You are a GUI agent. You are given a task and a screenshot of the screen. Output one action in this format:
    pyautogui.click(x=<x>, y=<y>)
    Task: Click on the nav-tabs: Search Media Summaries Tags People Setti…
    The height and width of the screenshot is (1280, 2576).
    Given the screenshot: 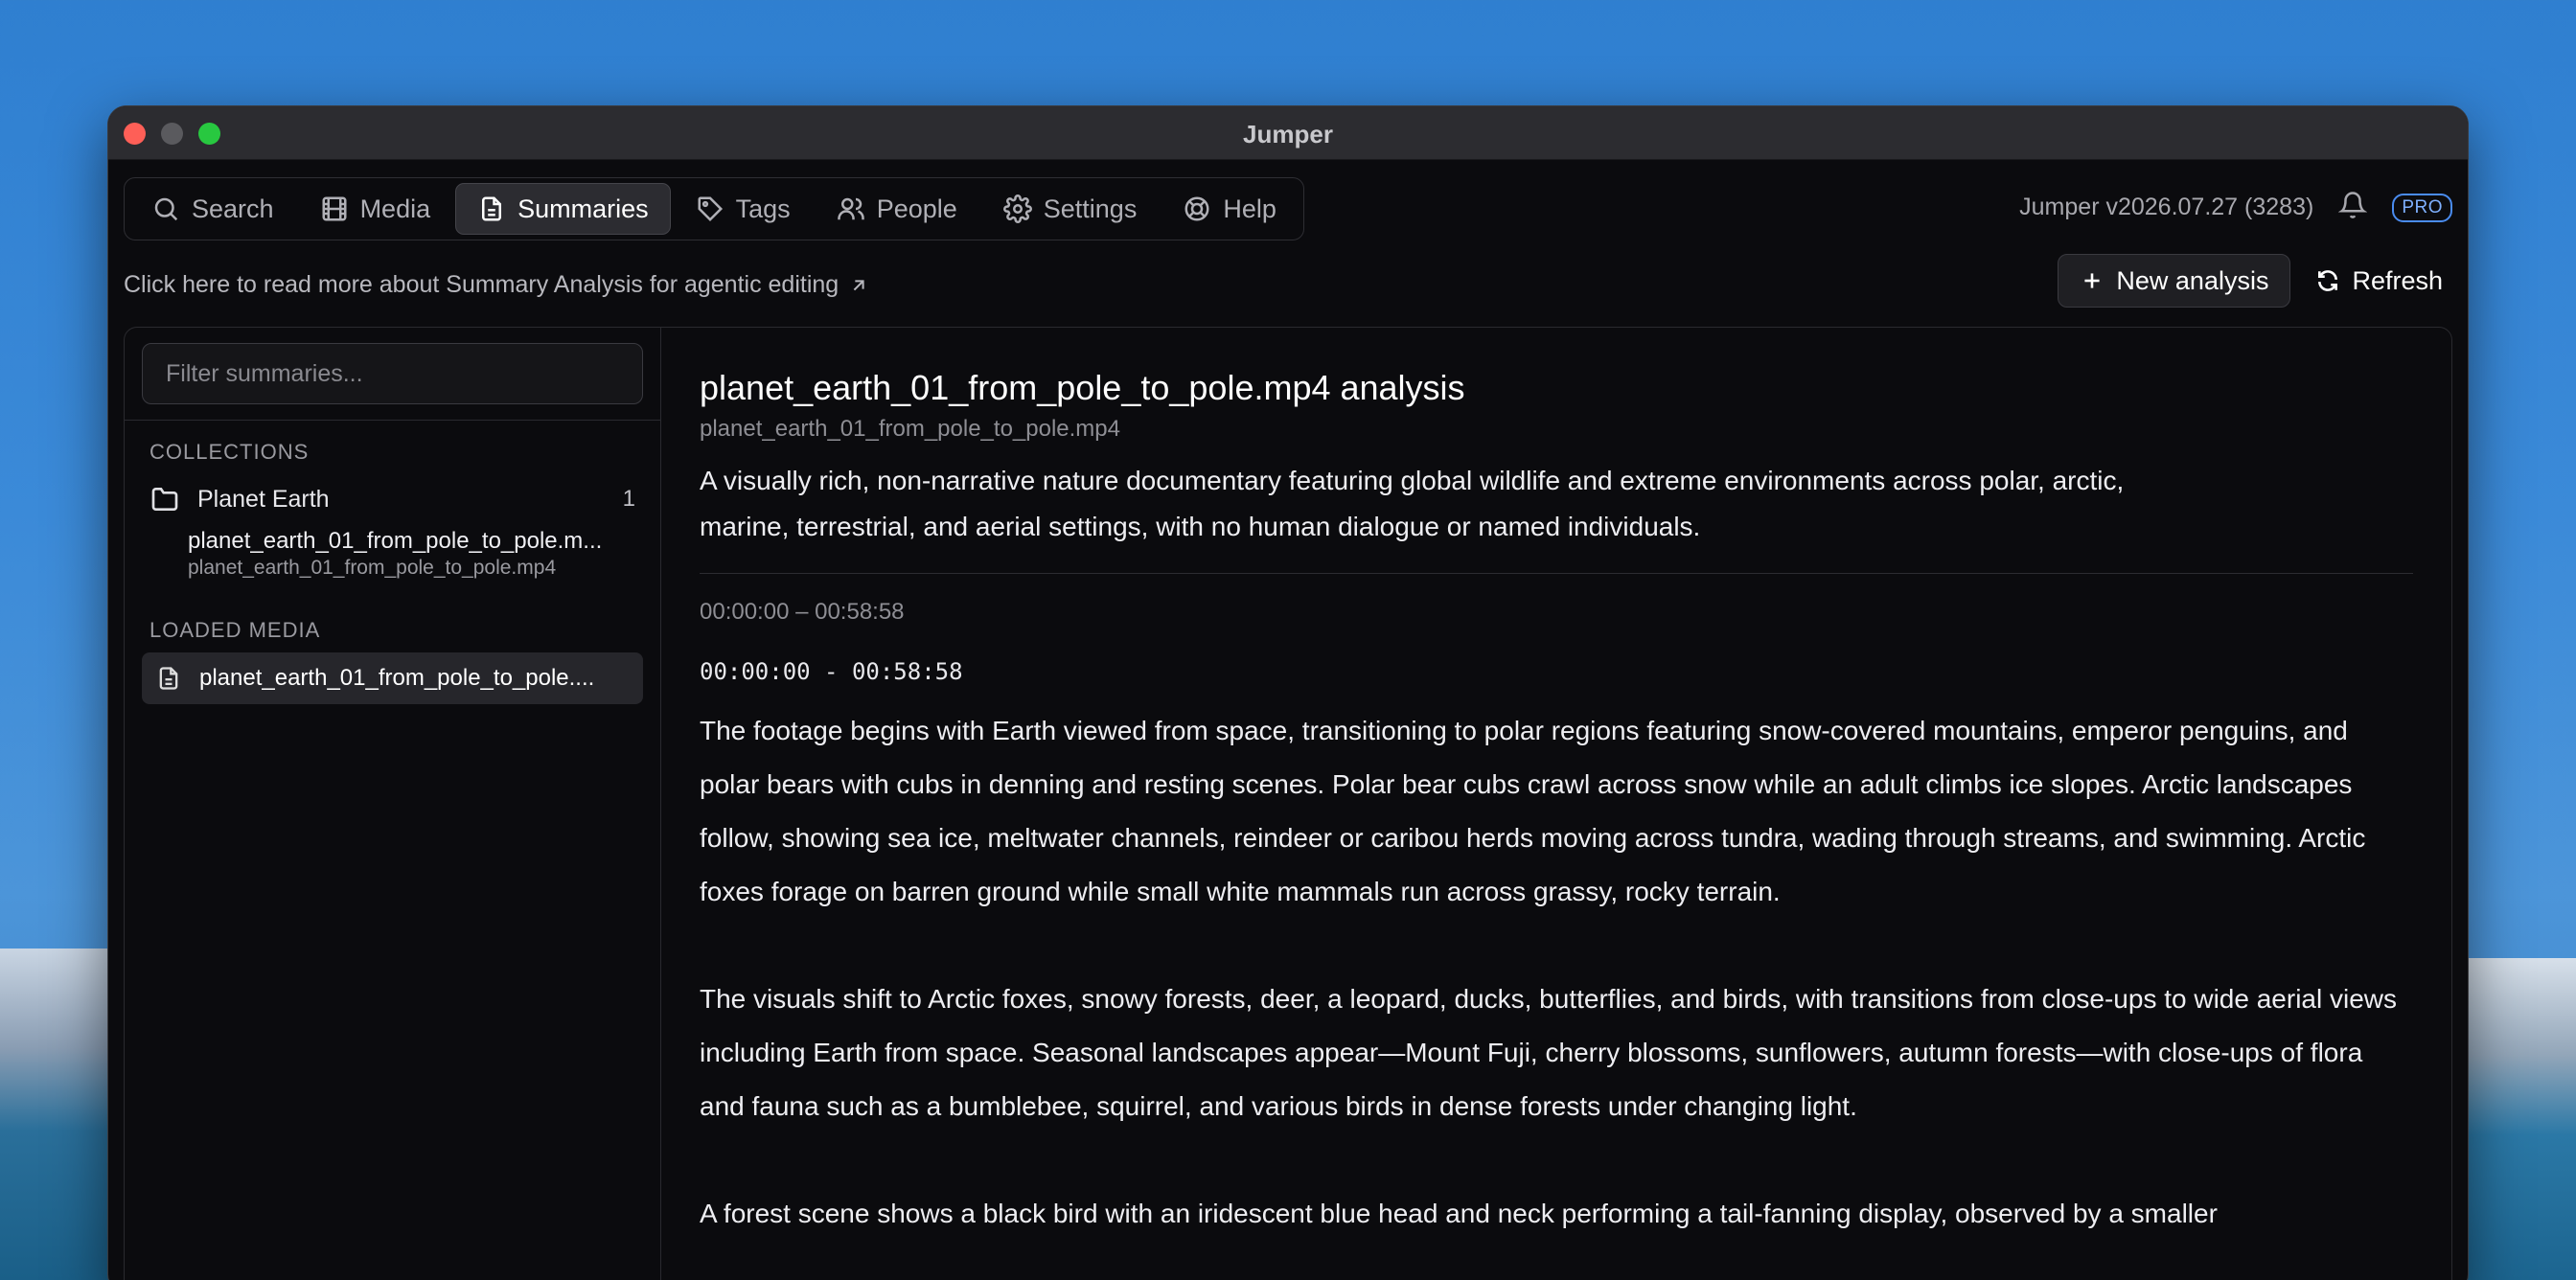 What is the action you would take?
    pyautogui.click(x=714, y=208)
    